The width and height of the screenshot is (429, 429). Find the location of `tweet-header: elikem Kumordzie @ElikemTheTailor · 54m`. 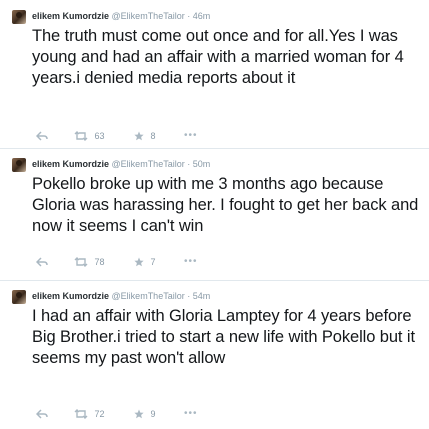

tweet-header: elikem Kumordzie @ElikemTheTailor · 54m is located at coordinates (121, 296).